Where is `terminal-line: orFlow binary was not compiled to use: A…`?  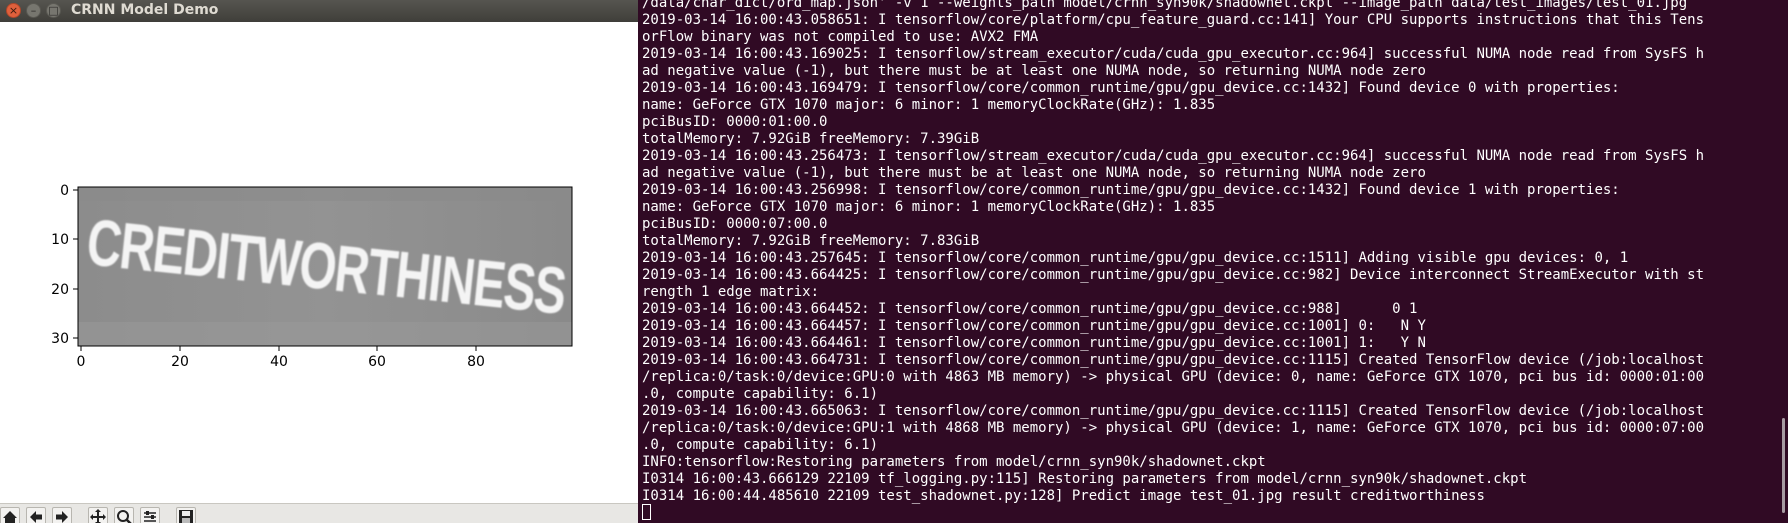
terminal-line: orFlow binary was not compiled to use: A… is located at coordinates (840, 37).